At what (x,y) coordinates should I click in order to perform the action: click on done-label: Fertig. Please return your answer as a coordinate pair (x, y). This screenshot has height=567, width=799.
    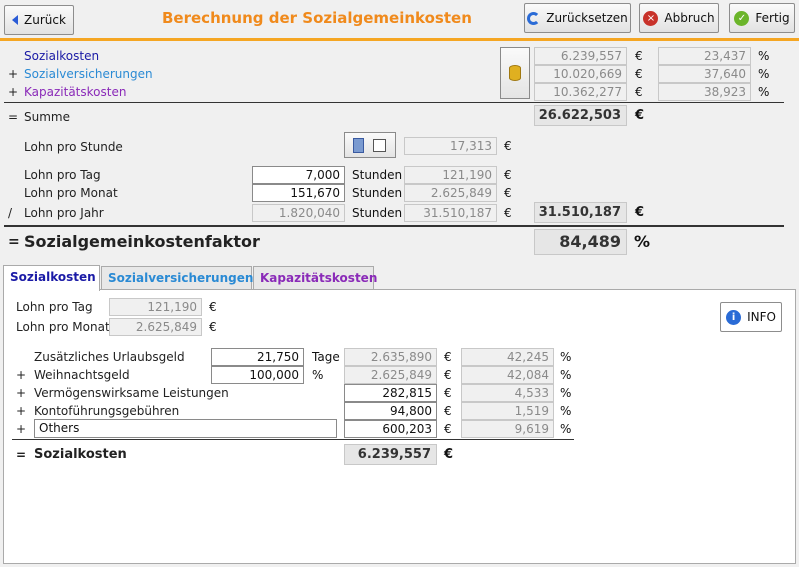
    Looking at the image, I should click on (772, 18).